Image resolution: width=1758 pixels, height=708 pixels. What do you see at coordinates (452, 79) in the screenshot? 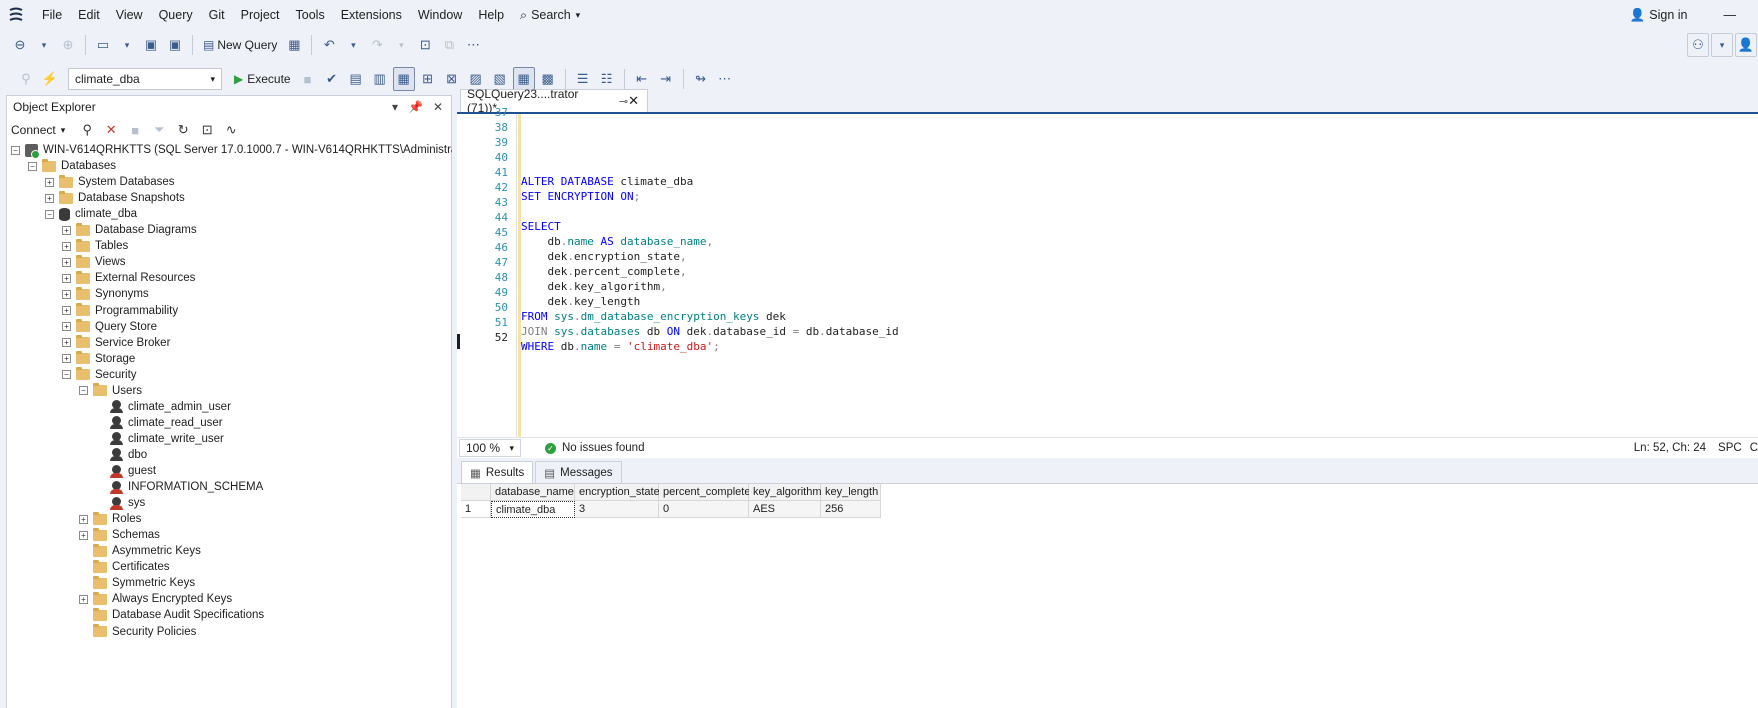
I see `live-stats-icon: ⊠` at bounding box center [452, 79].